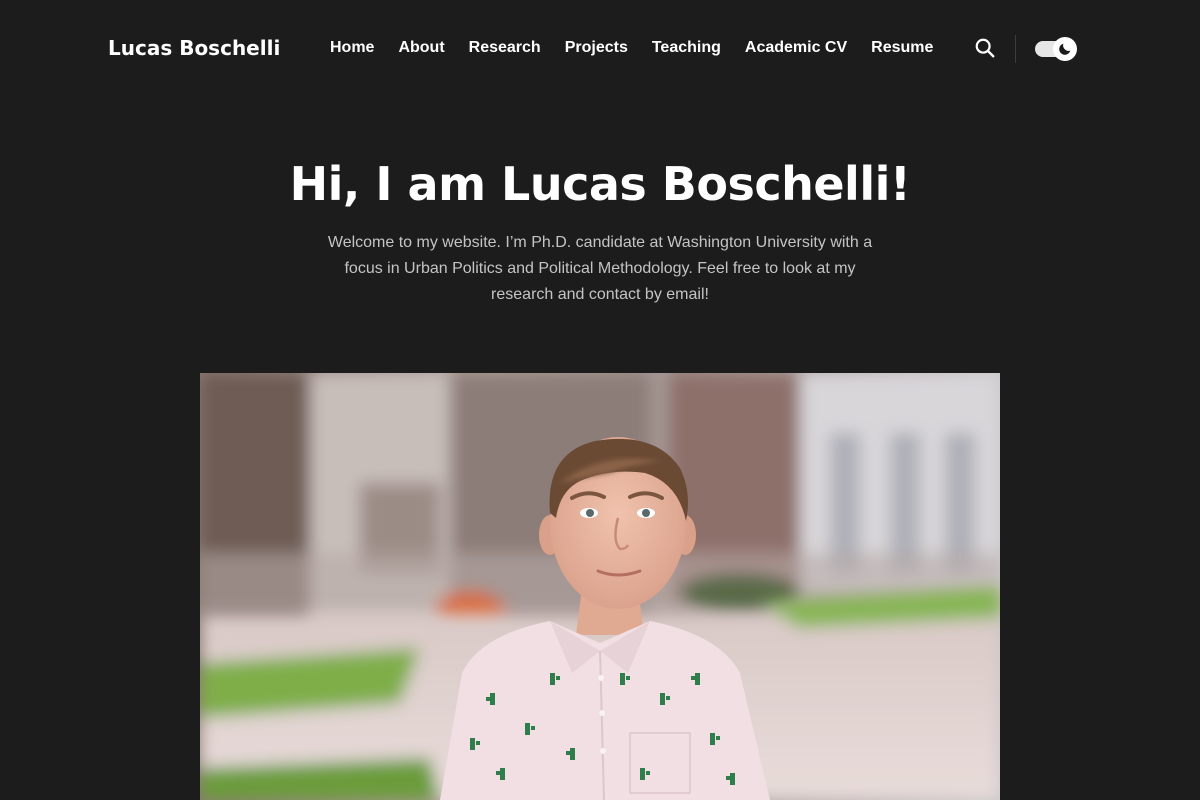  Describe the element at coordinates (902, 48) in the screenshot. I see `nav-link-resume: Resume` at that location.